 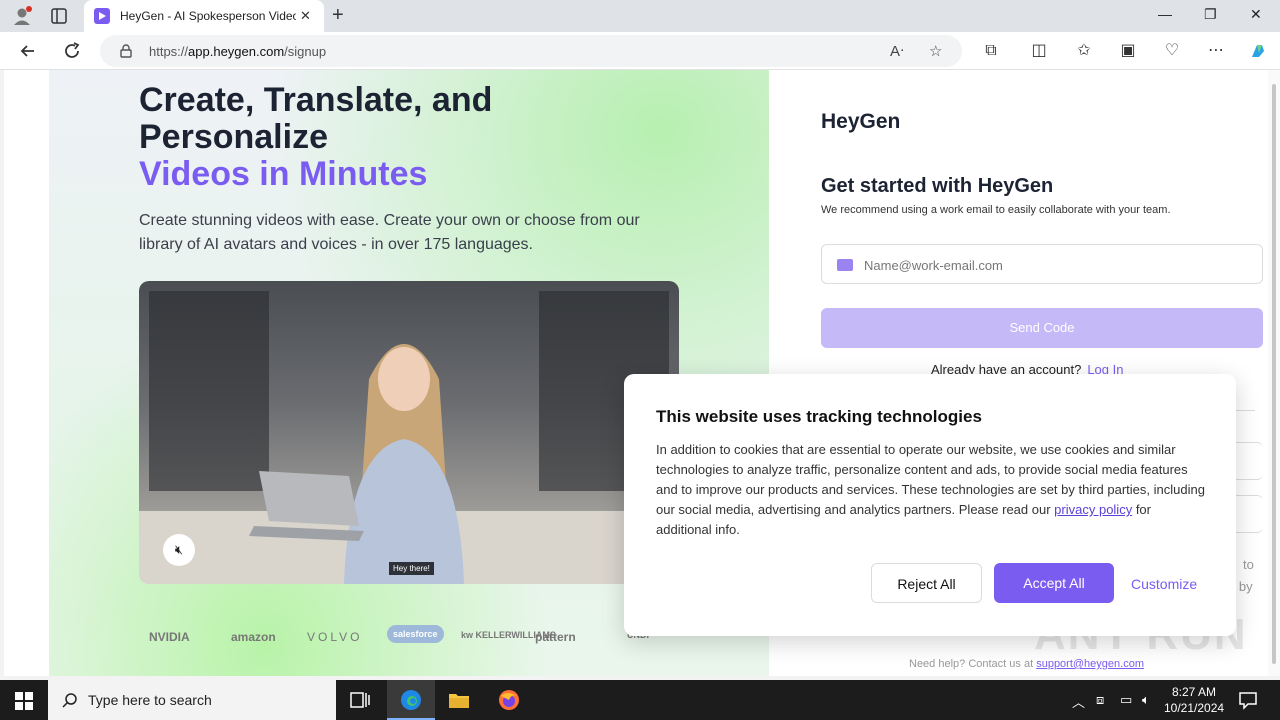 What do you see at coordinates (1165, 14) in the screenshot?
I see `minimize-icon: —` at bounding box center [1165, 14].